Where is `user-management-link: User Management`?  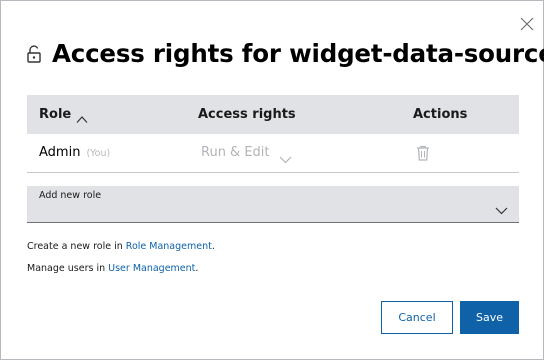
user-management-link: User Management is located at coordinates (151, 268).